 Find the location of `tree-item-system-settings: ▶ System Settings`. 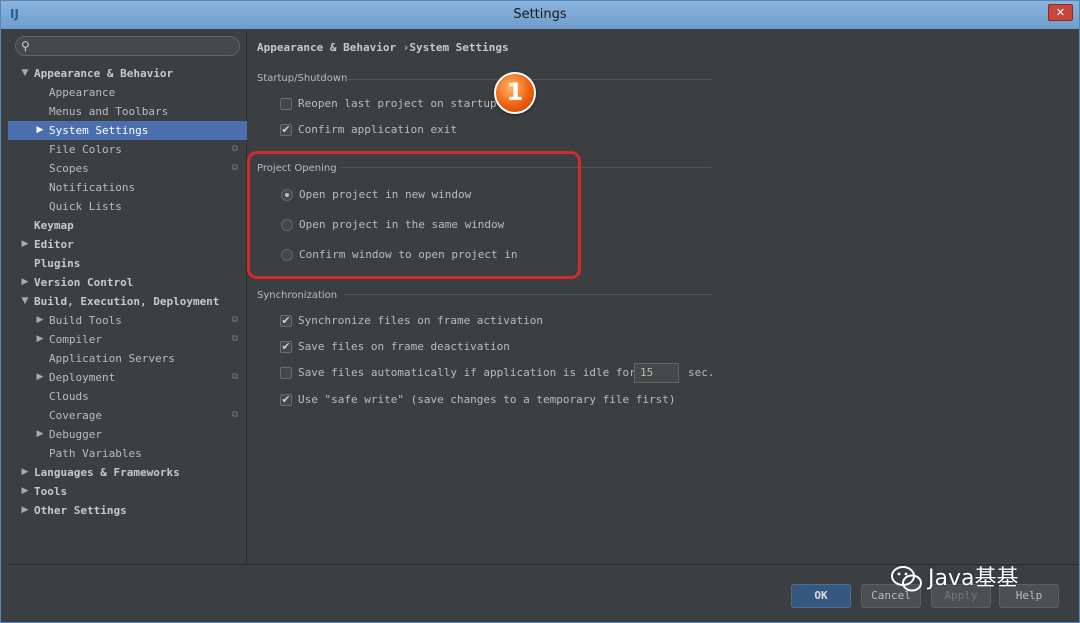

tree-item-system-settings: ▶ System Settings is located at coordinates (127, 130).